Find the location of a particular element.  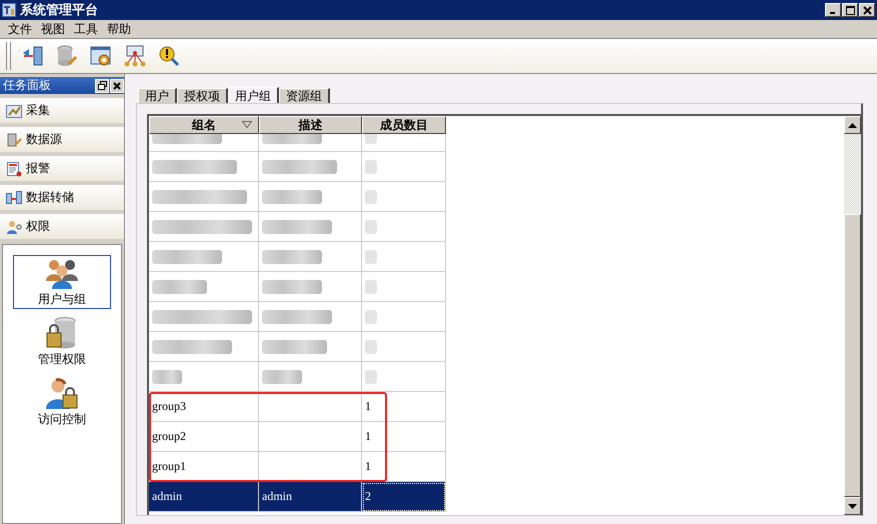

window-title: 系统管理平台 is located at coordinates (59, 10).